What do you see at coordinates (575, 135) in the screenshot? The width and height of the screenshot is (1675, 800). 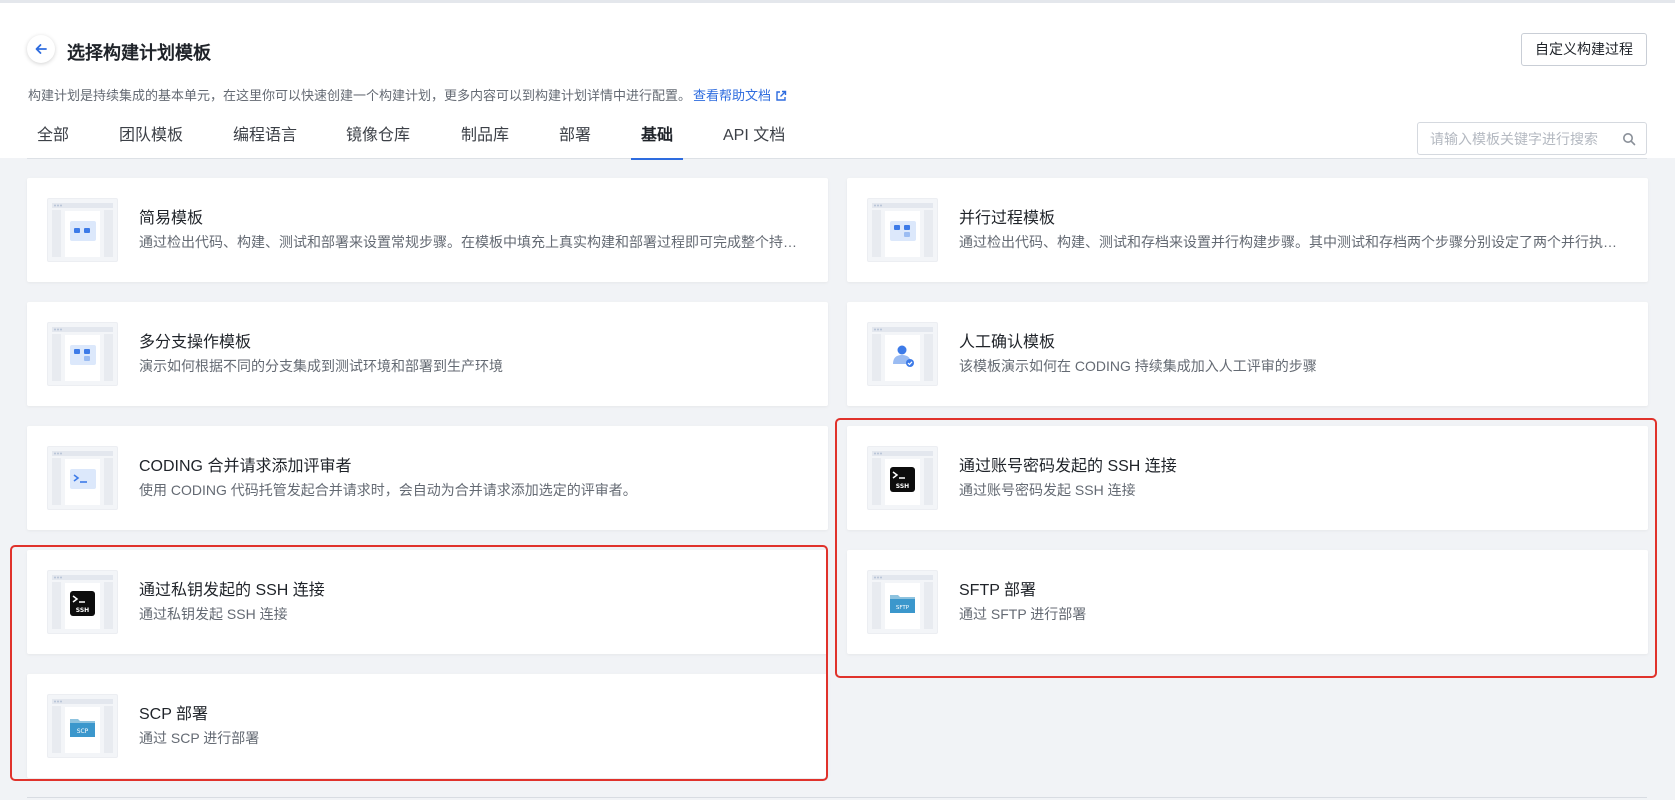 I see `tab-deploy: 部署` at bounding box center [575, 135].